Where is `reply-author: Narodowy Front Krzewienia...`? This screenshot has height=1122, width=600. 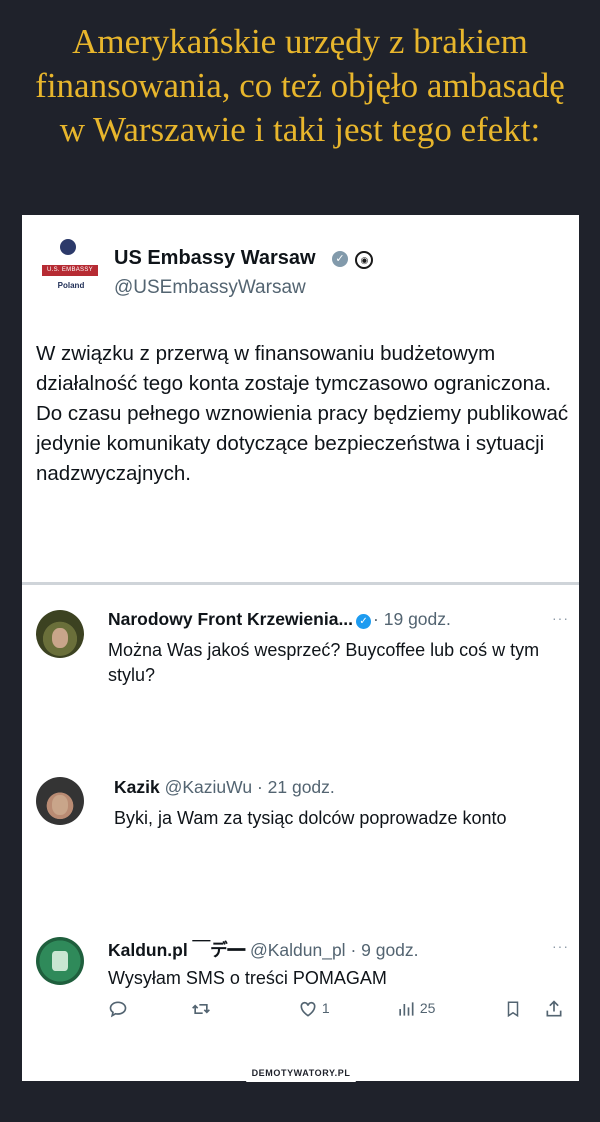 reply-author: Narodowy Front Krzewienia... is located at coordinates (230, 619).